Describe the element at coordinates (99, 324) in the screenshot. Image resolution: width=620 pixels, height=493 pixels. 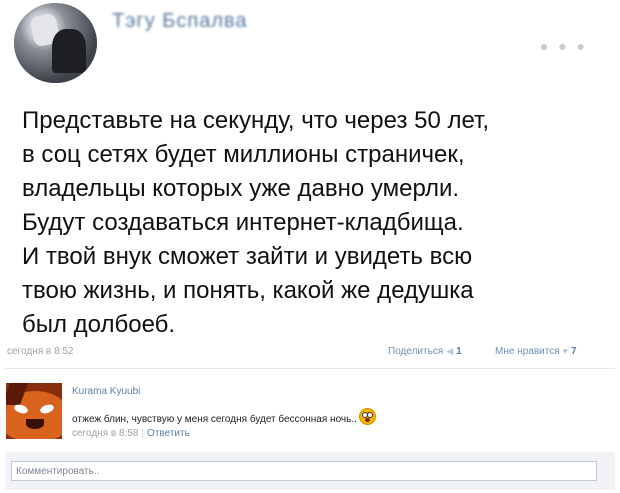
I see `post-text-line: был долбоеб.` at that location.